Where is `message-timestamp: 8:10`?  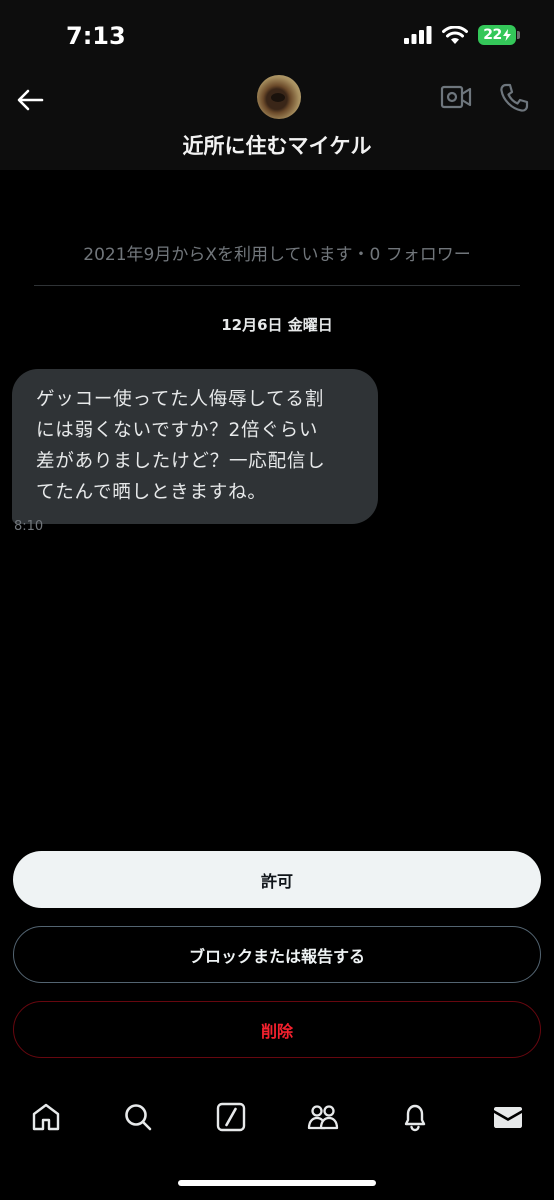 message-timestamp: 8:10 is located at coordinates (29, 526).